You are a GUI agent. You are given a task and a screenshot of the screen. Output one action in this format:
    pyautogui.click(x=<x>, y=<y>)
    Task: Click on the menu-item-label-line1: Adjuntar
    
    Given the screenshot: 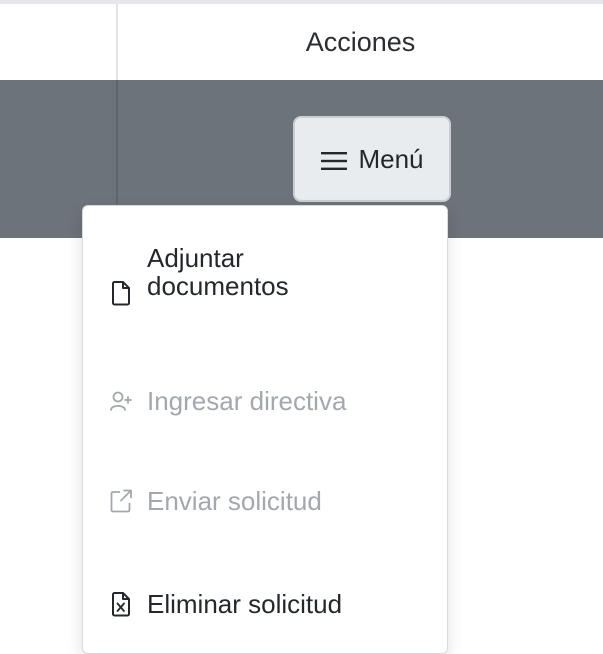 What is the action you would take?
    pyautogui.click(x=195, y=258)
    